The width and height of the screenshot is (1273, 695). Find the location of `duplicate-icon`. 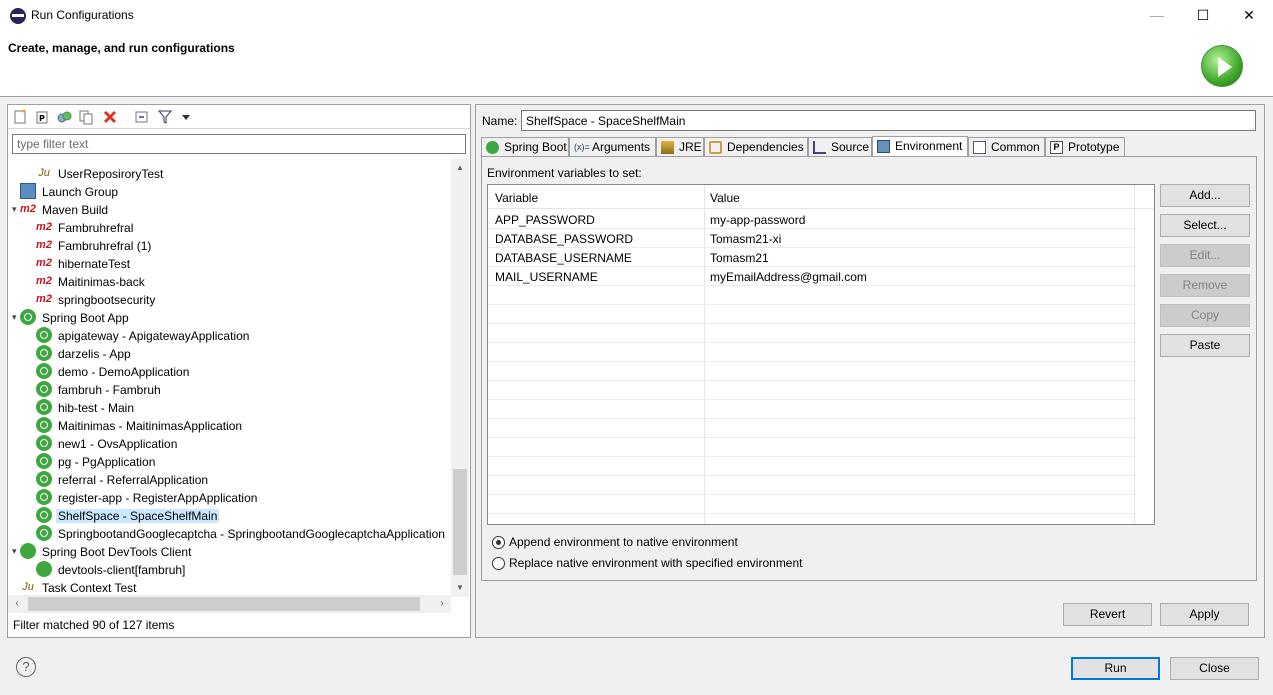

duplicate-icon is located at coordinates (86, 117).